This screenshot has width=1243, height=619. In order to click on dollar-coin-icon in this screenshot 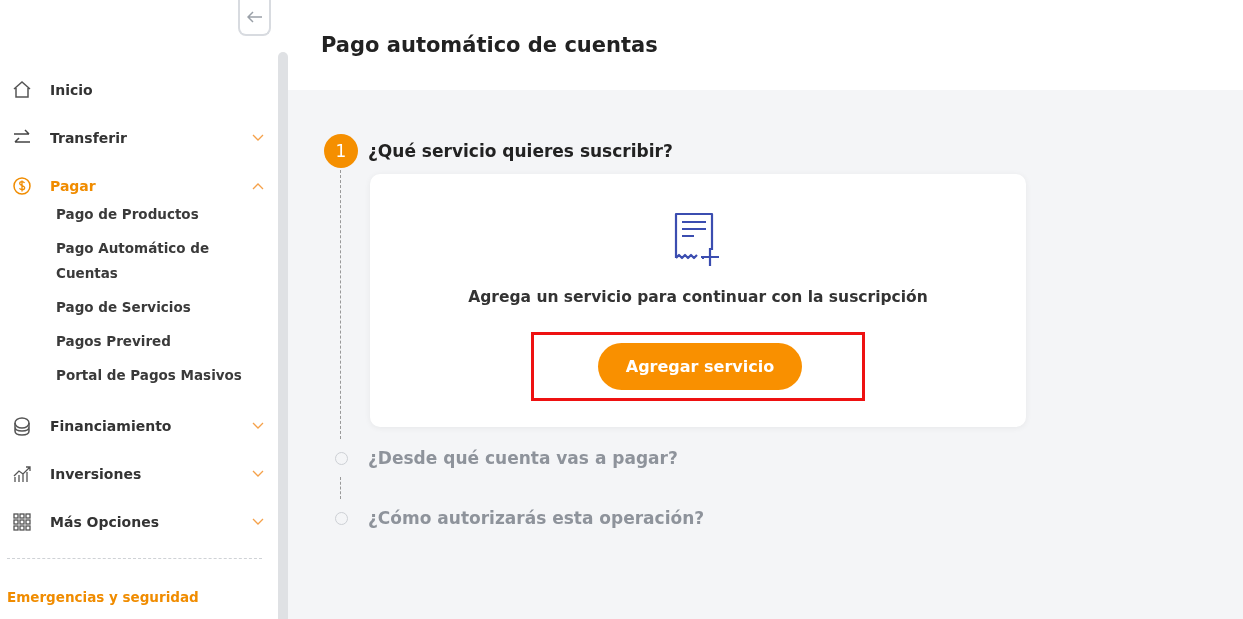, I will do `click(22, 186)`.